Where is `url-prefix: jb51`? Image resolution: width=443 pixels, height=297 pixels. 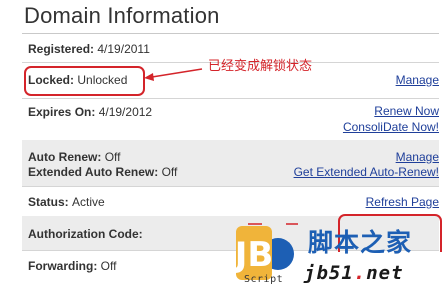 url-prefix: jb51 is located at coordinates (329, 273).